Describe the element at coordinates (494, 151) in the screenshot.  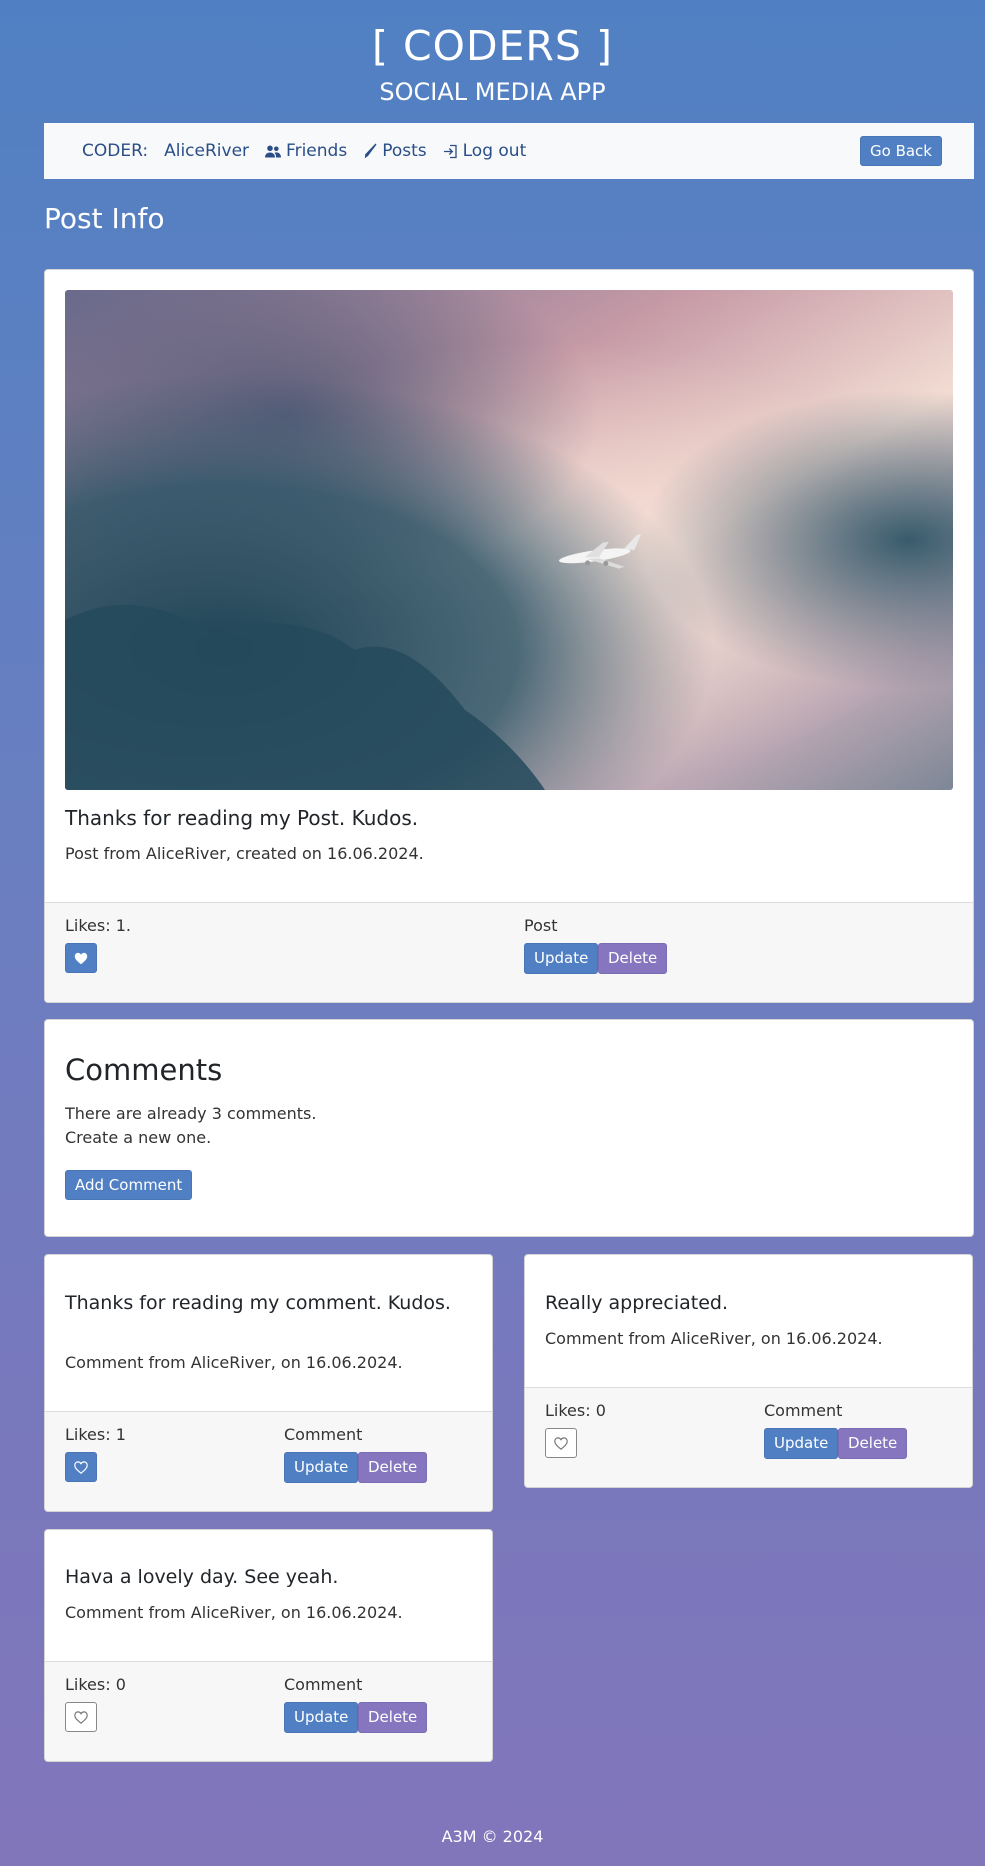
I see `nav-logout-label: Log out` at that location.